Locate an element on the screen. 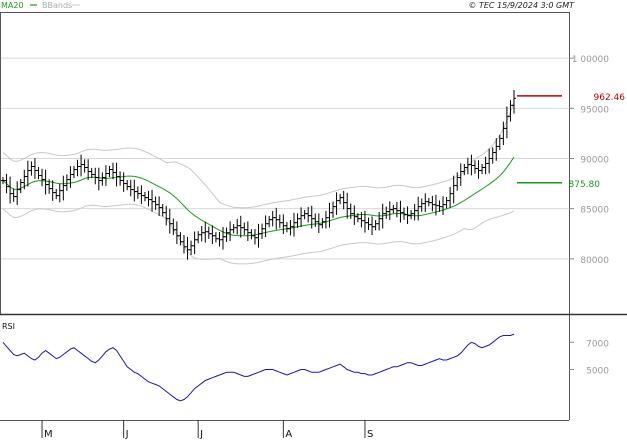 Image resolution: width=627 pixels, height=444 pixels. price-axis-labels: 1 00000 95000 90000 85000 80000 is located at coordinates (590, 160).